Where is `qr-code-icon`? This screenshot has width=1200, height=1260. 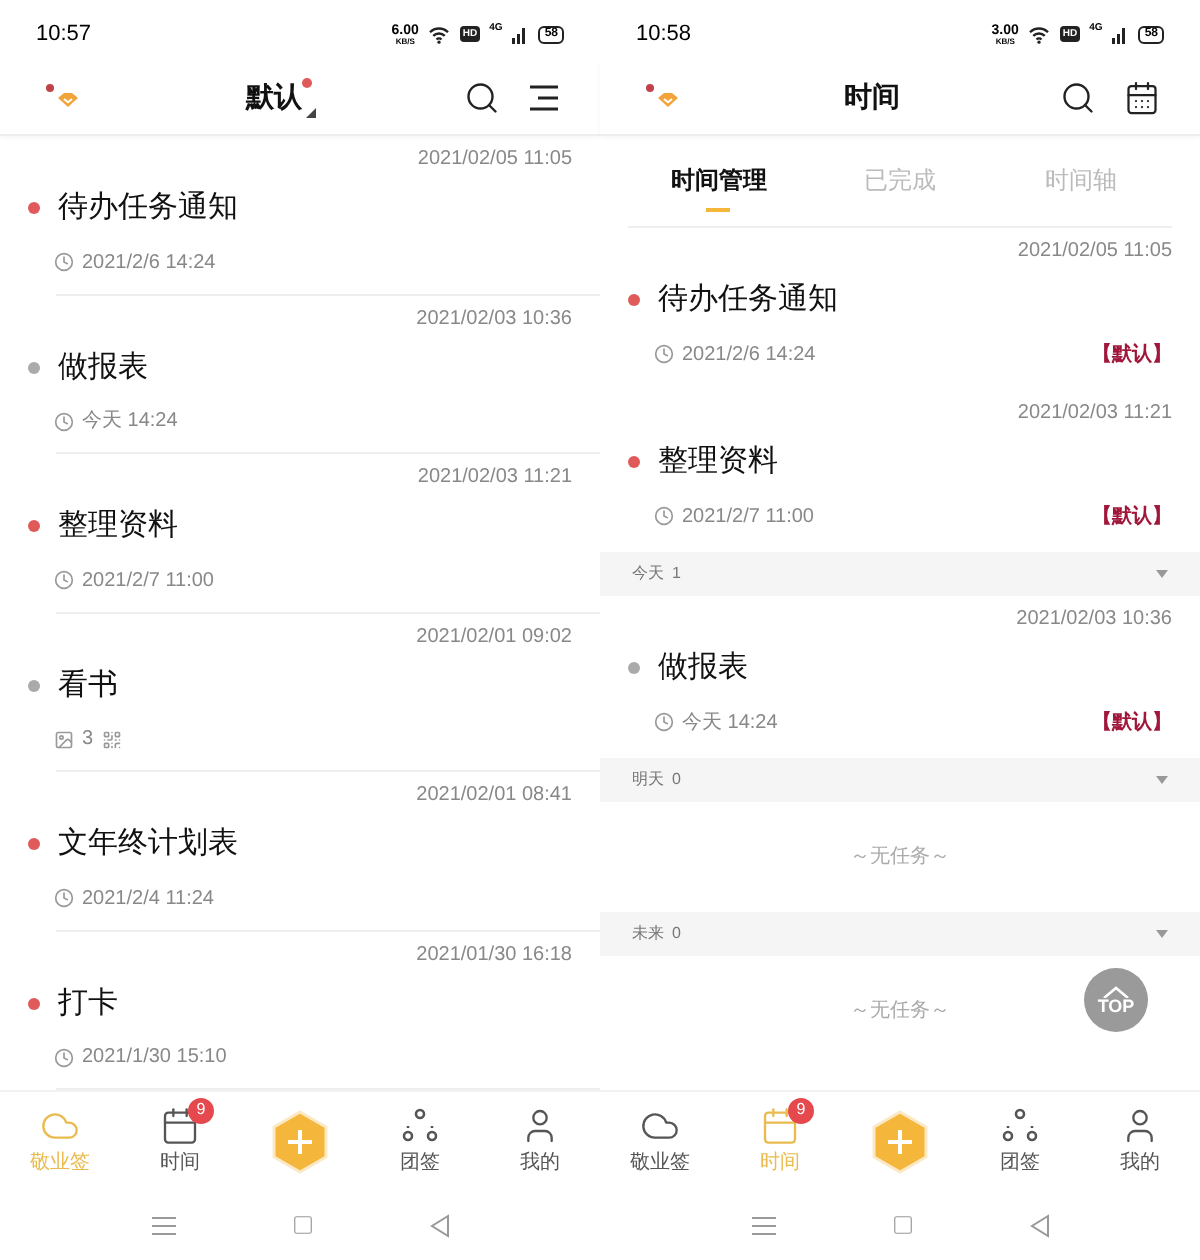
qr-code-icon is located at coordinates (111, 739).